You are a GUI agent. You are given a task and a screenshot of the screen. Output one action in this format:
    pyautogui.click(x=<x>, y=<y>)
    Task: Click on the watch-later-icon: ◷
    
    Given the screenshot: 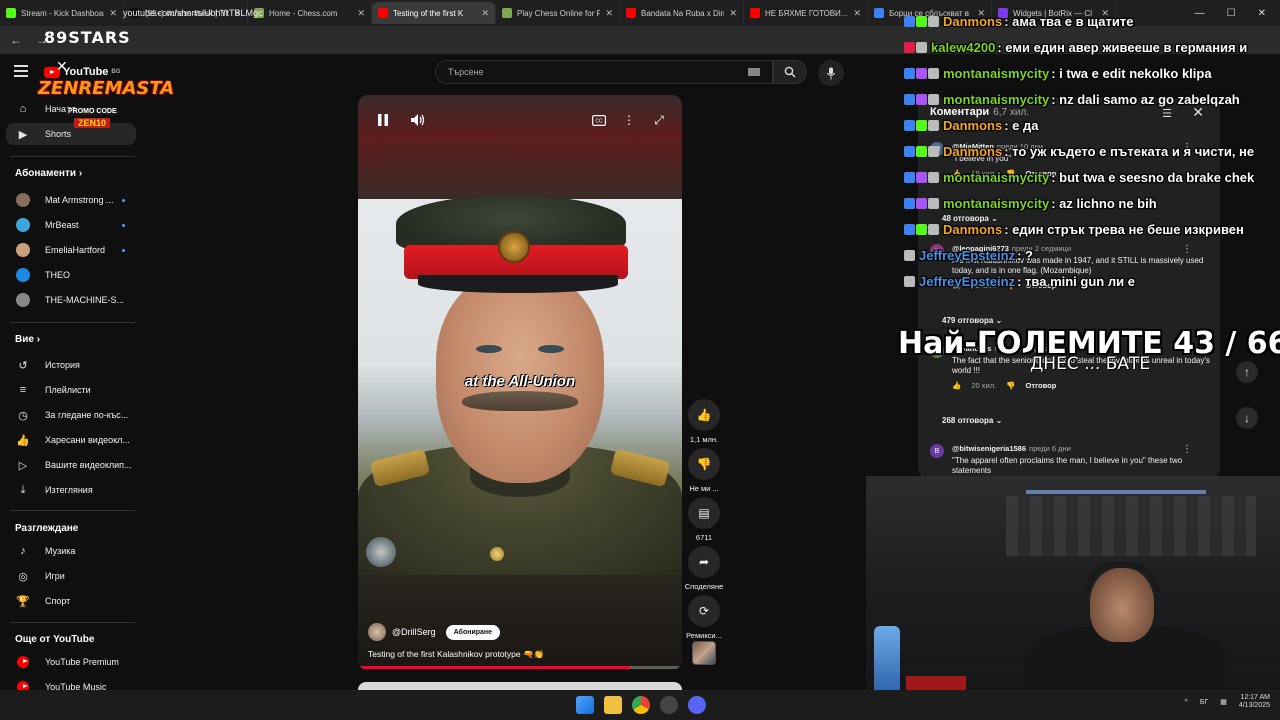 What is the action you would take?
    pyautogui.click(x=23, y=415)
    